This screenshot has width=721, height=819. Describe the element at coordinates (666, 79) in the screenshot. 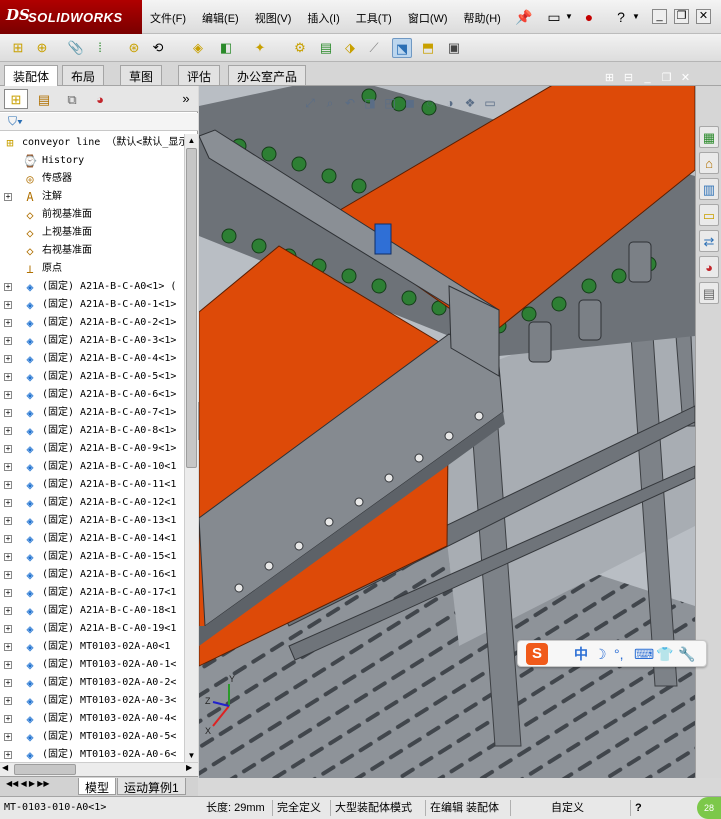

I see `viewport-restore-icon: ❐` at that location.